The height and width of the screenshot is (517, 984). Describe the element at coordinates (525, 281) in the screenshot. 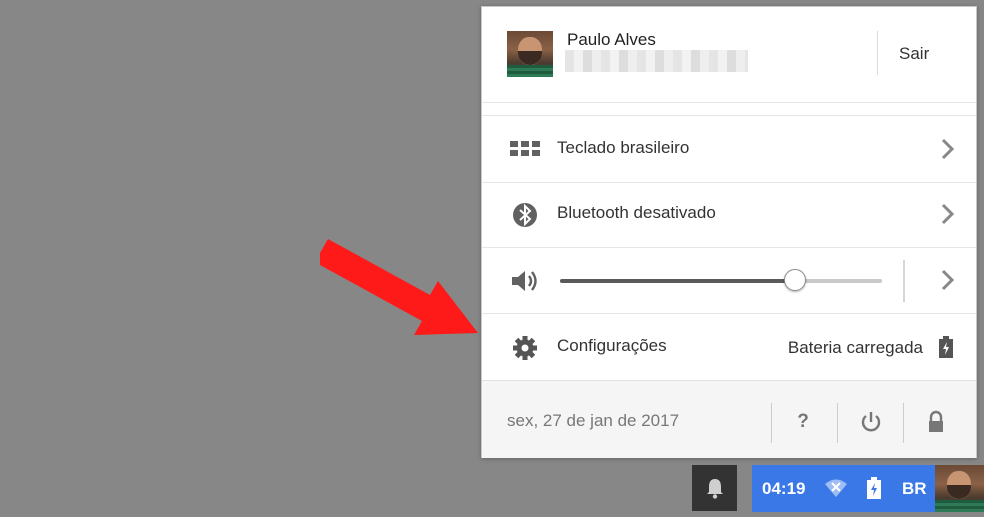

I see `volume-icon` at that location.